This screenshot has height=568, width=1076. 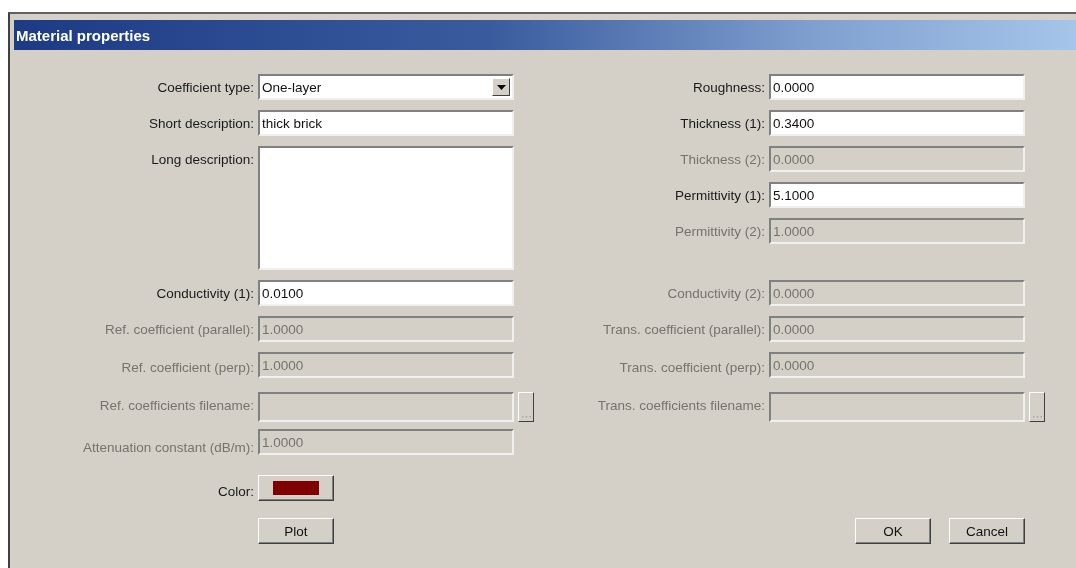 I want to click on field-label: Ref. coefficient (parallel):, so click(x=179, y=329).